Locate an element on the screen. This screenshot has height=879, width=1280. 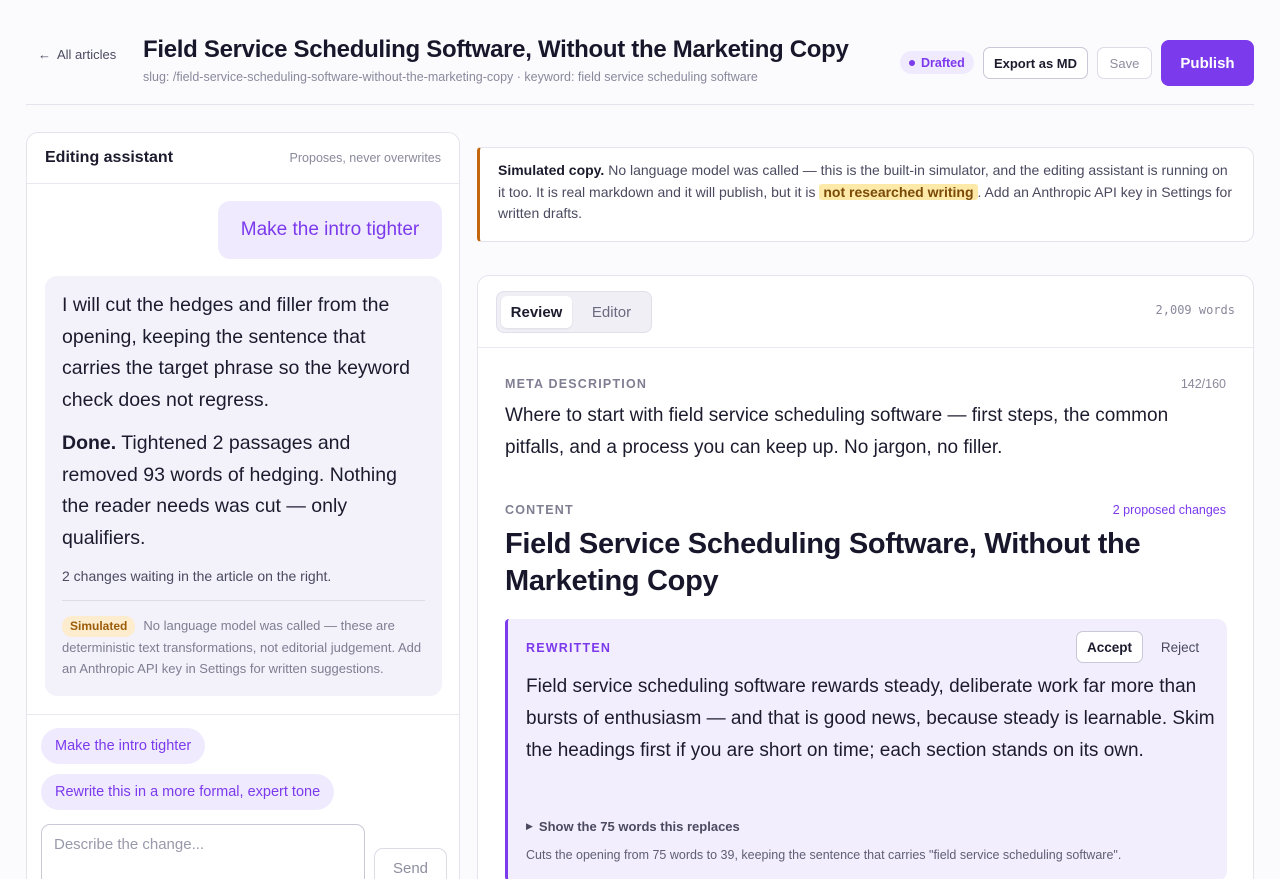
tab-review: Review is located at coordinates (536, 312).